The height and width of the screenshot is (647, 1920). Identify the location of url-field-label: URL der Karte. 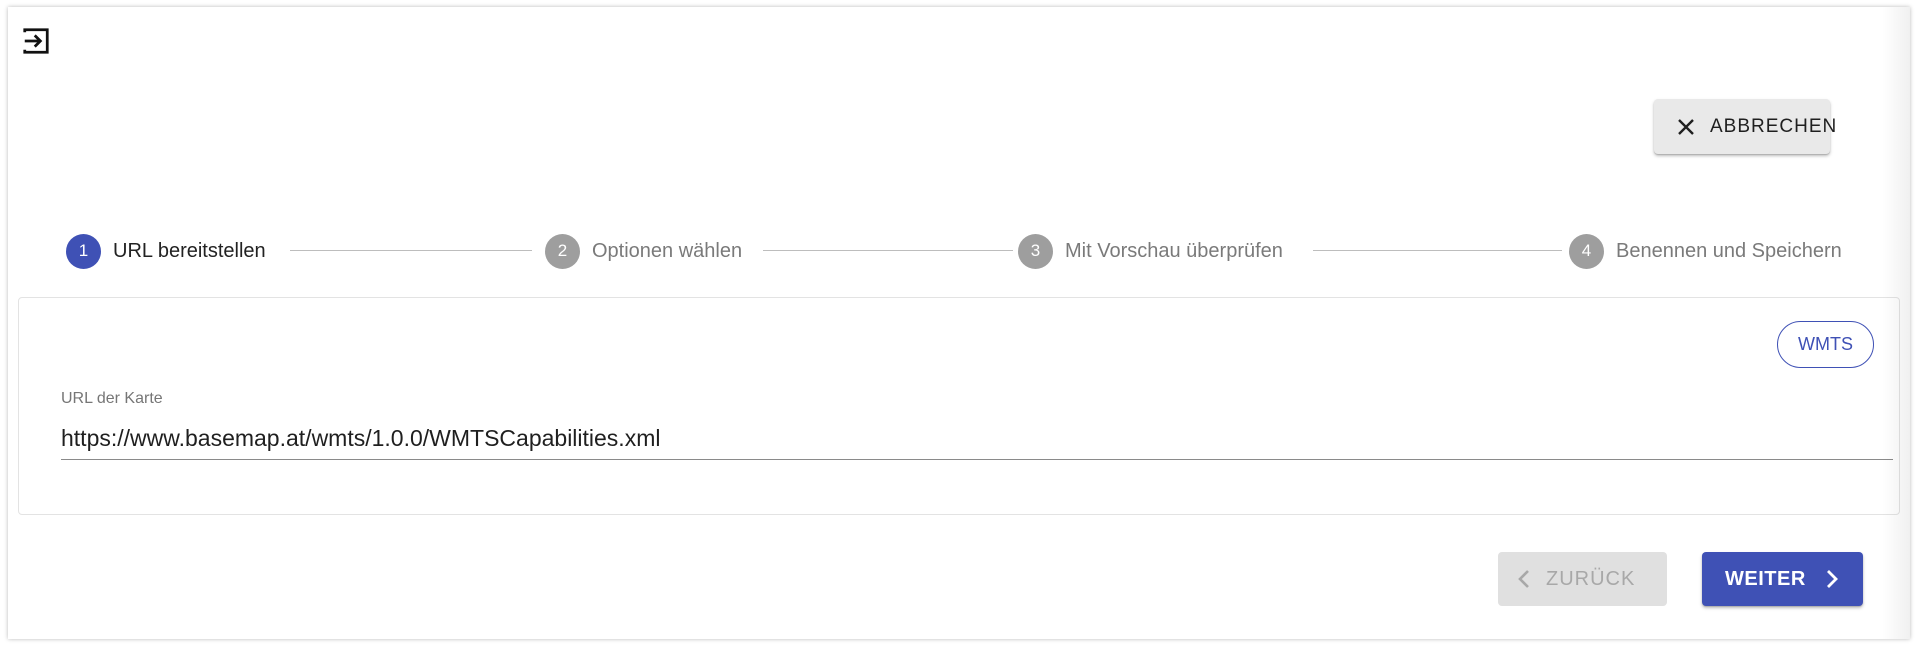
(112, 398).